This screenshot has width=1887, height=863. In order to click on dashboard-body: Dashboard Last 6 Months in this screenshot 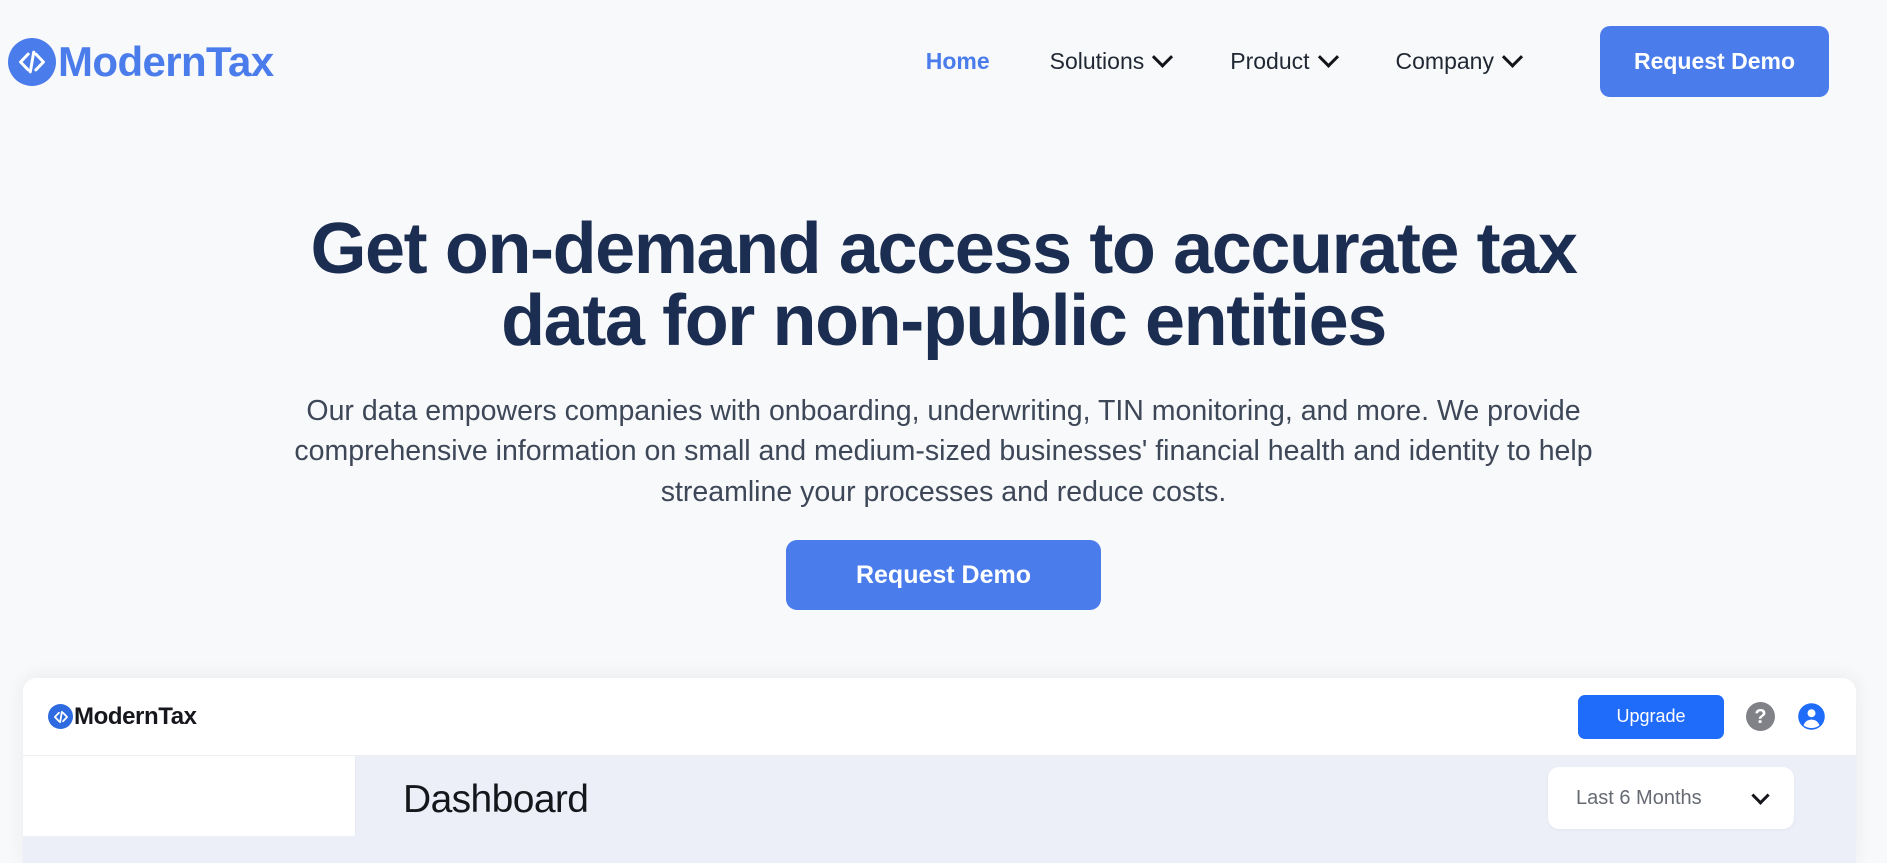, I will do `click(939, 809)`.